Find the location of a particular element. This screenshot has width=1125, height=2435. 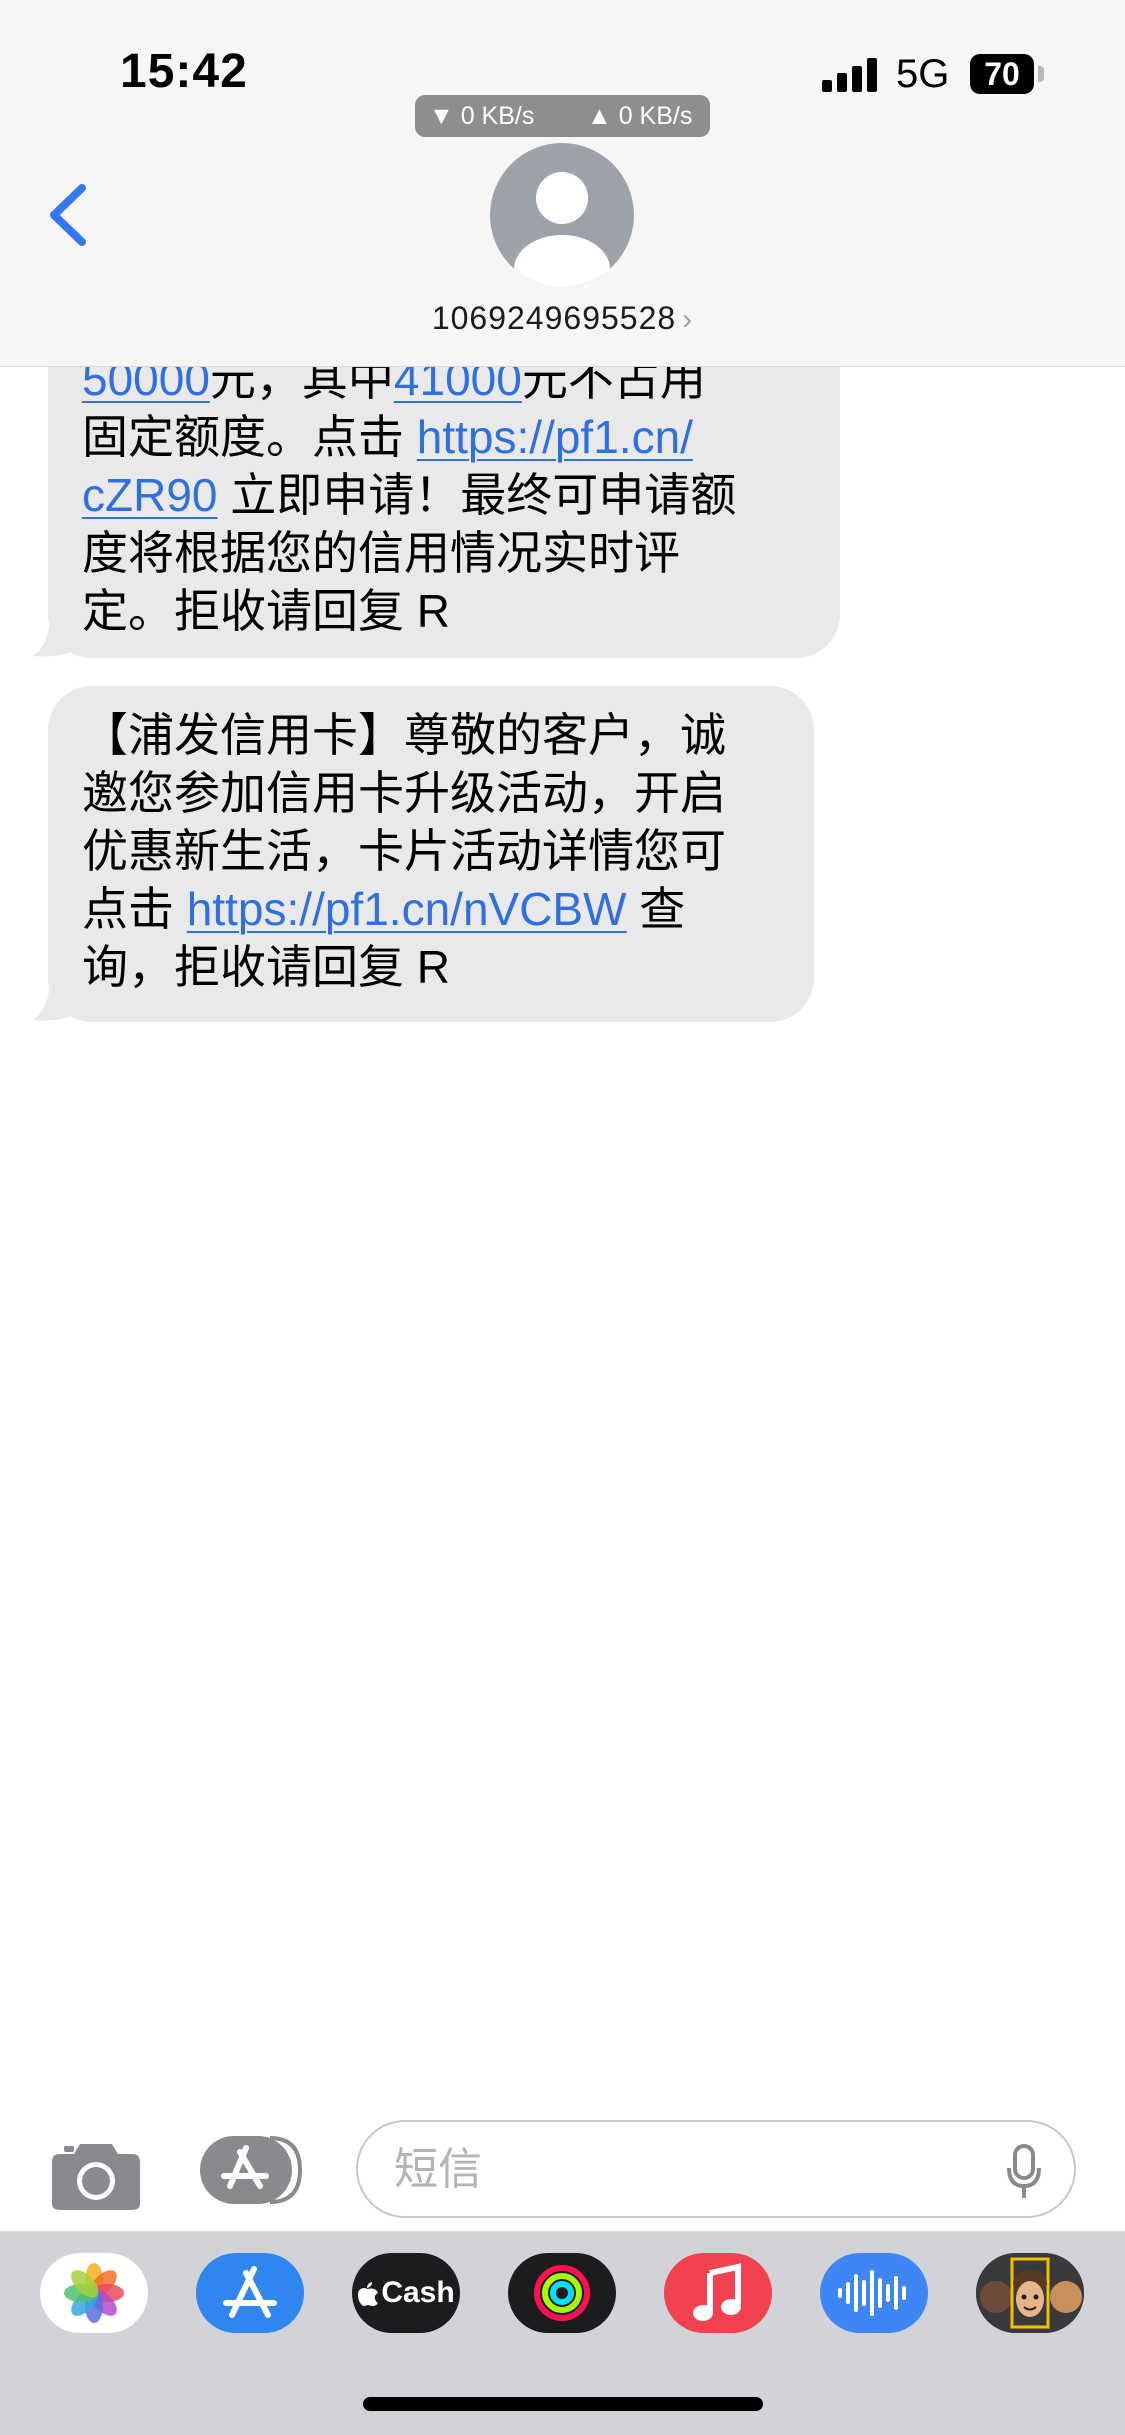

memoji-app-button is located at coordinates (1030, 2293).